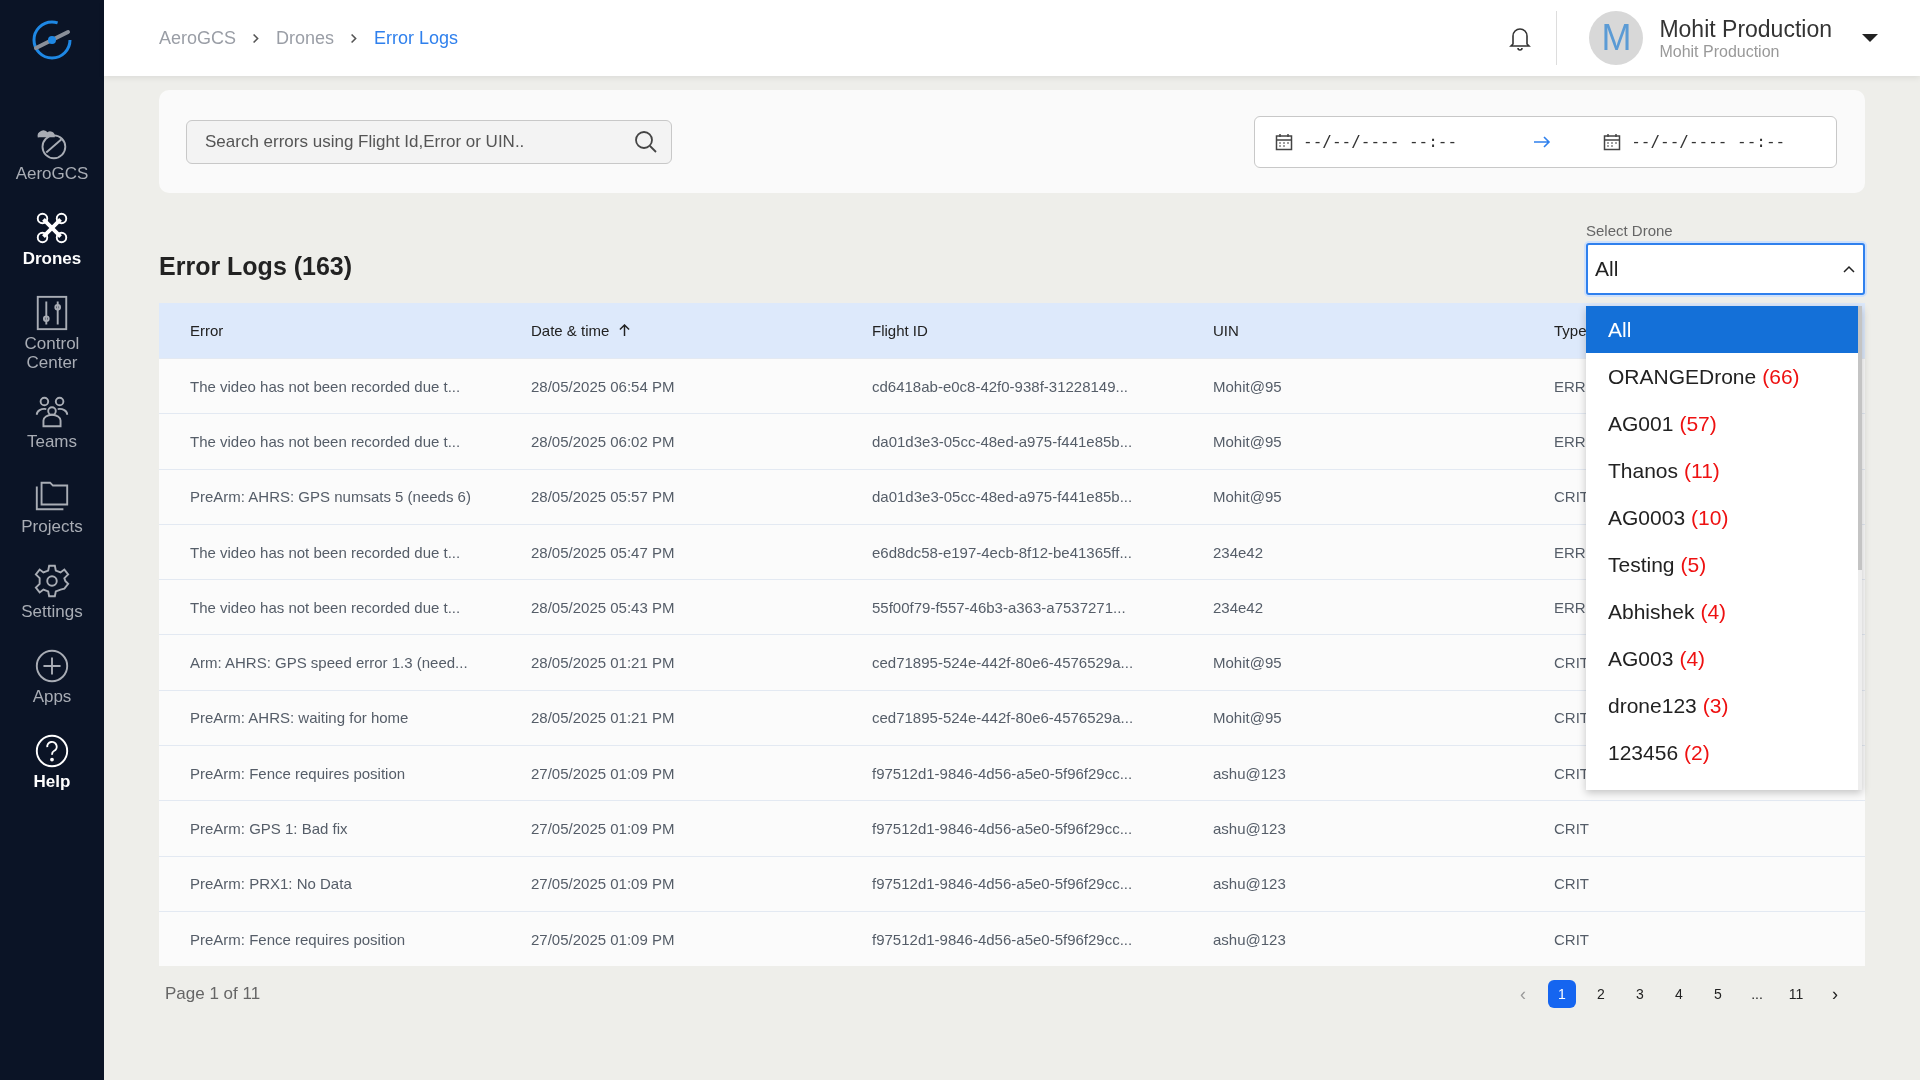  Describe the element at coordinates (1722, 517) in the screenshot. I see `dropdown-option: AG0003 (10)` at that location.